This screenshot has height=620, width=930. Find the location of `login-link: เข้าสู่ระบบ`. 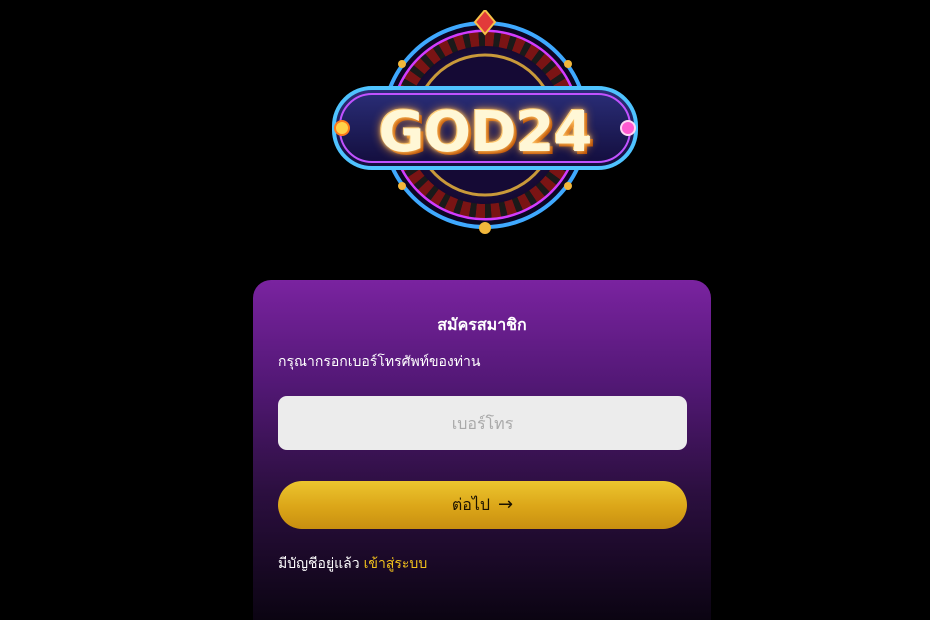

login-link: เข้าสู่ระบบ is located at coordinates (396, 564).